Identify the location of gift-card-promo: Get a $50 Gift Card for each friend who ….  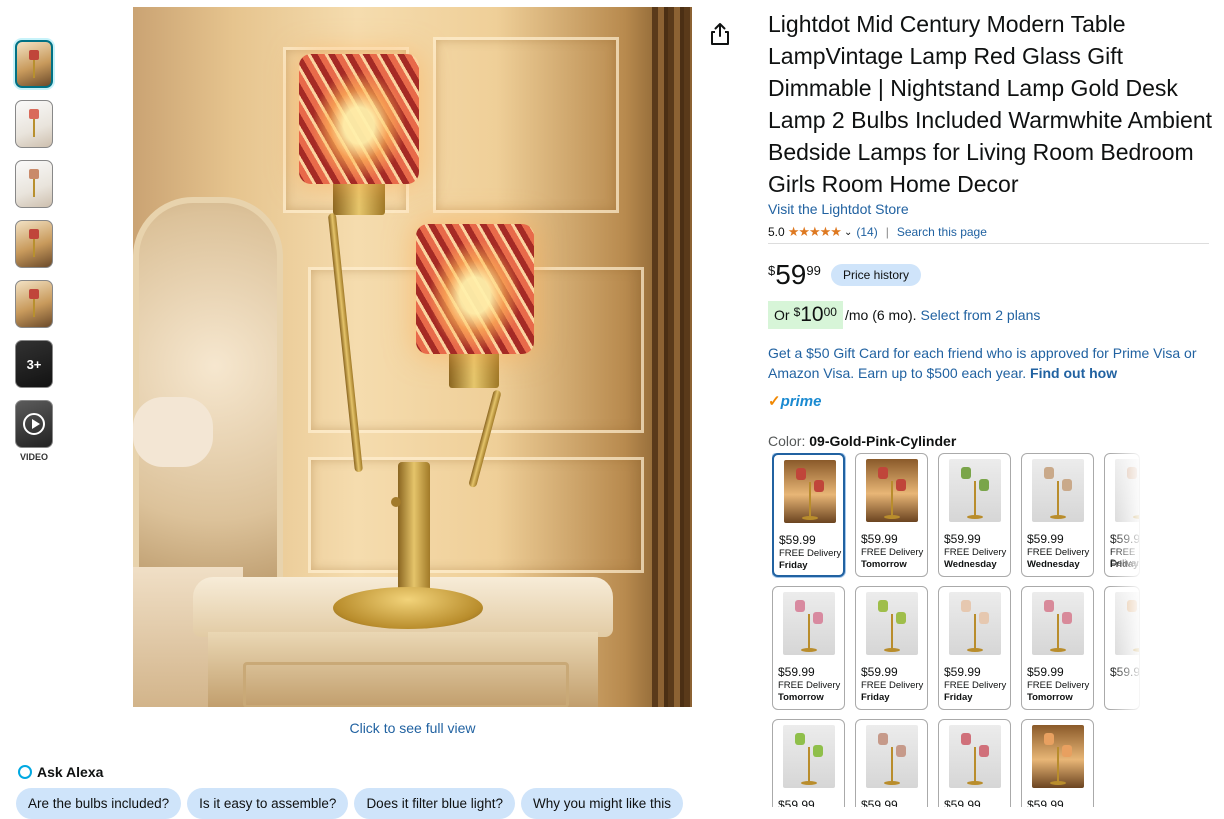
(993, 363).